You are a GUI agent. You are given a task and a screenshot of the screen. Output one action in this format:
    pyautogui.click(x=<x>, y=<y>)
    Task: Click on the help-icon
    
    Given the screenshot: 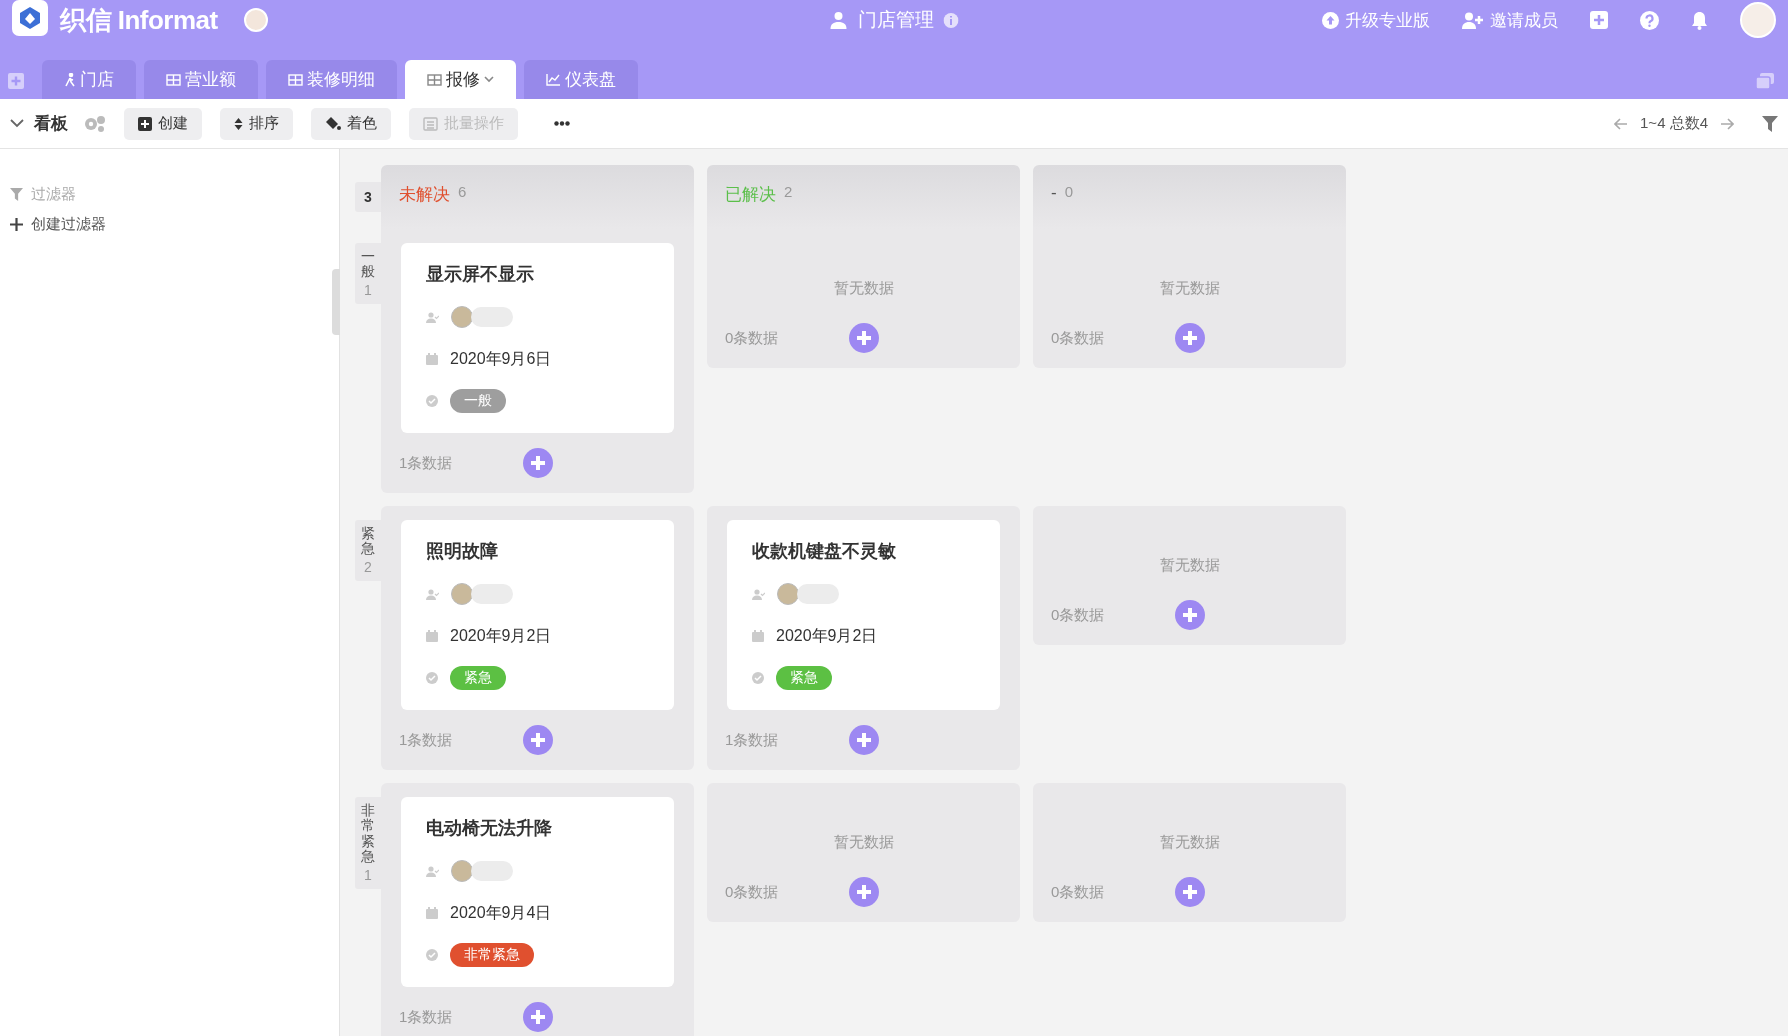 What is the action you would take?
    pyautogui.click(x=1649, y=20)
    